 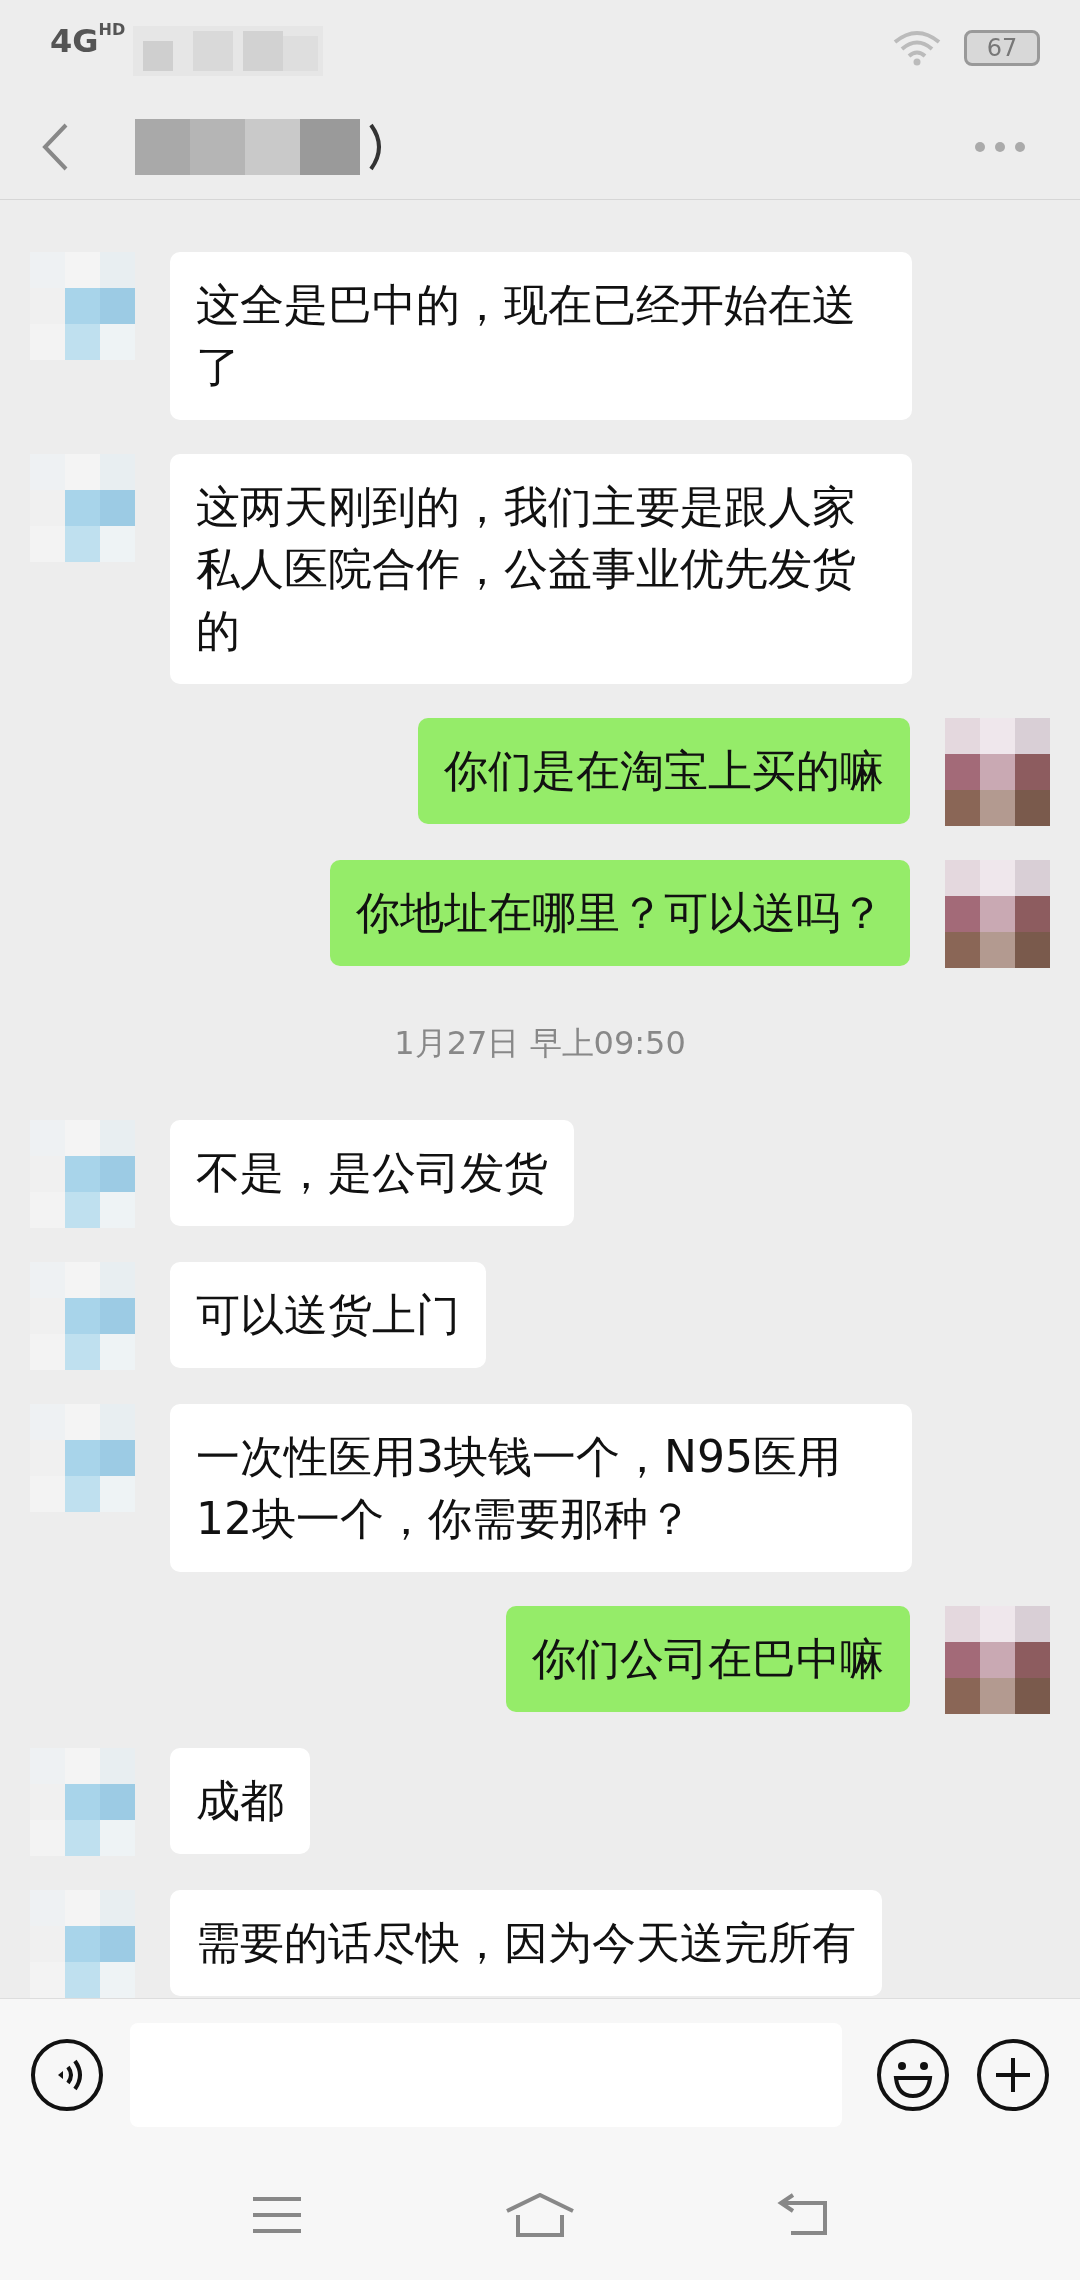 What do you see at coordinates (664, 771) in the screenshot?
I see `message-bubble: 你们是在淘宝上买的嘛` at bounding box center [664, 771].